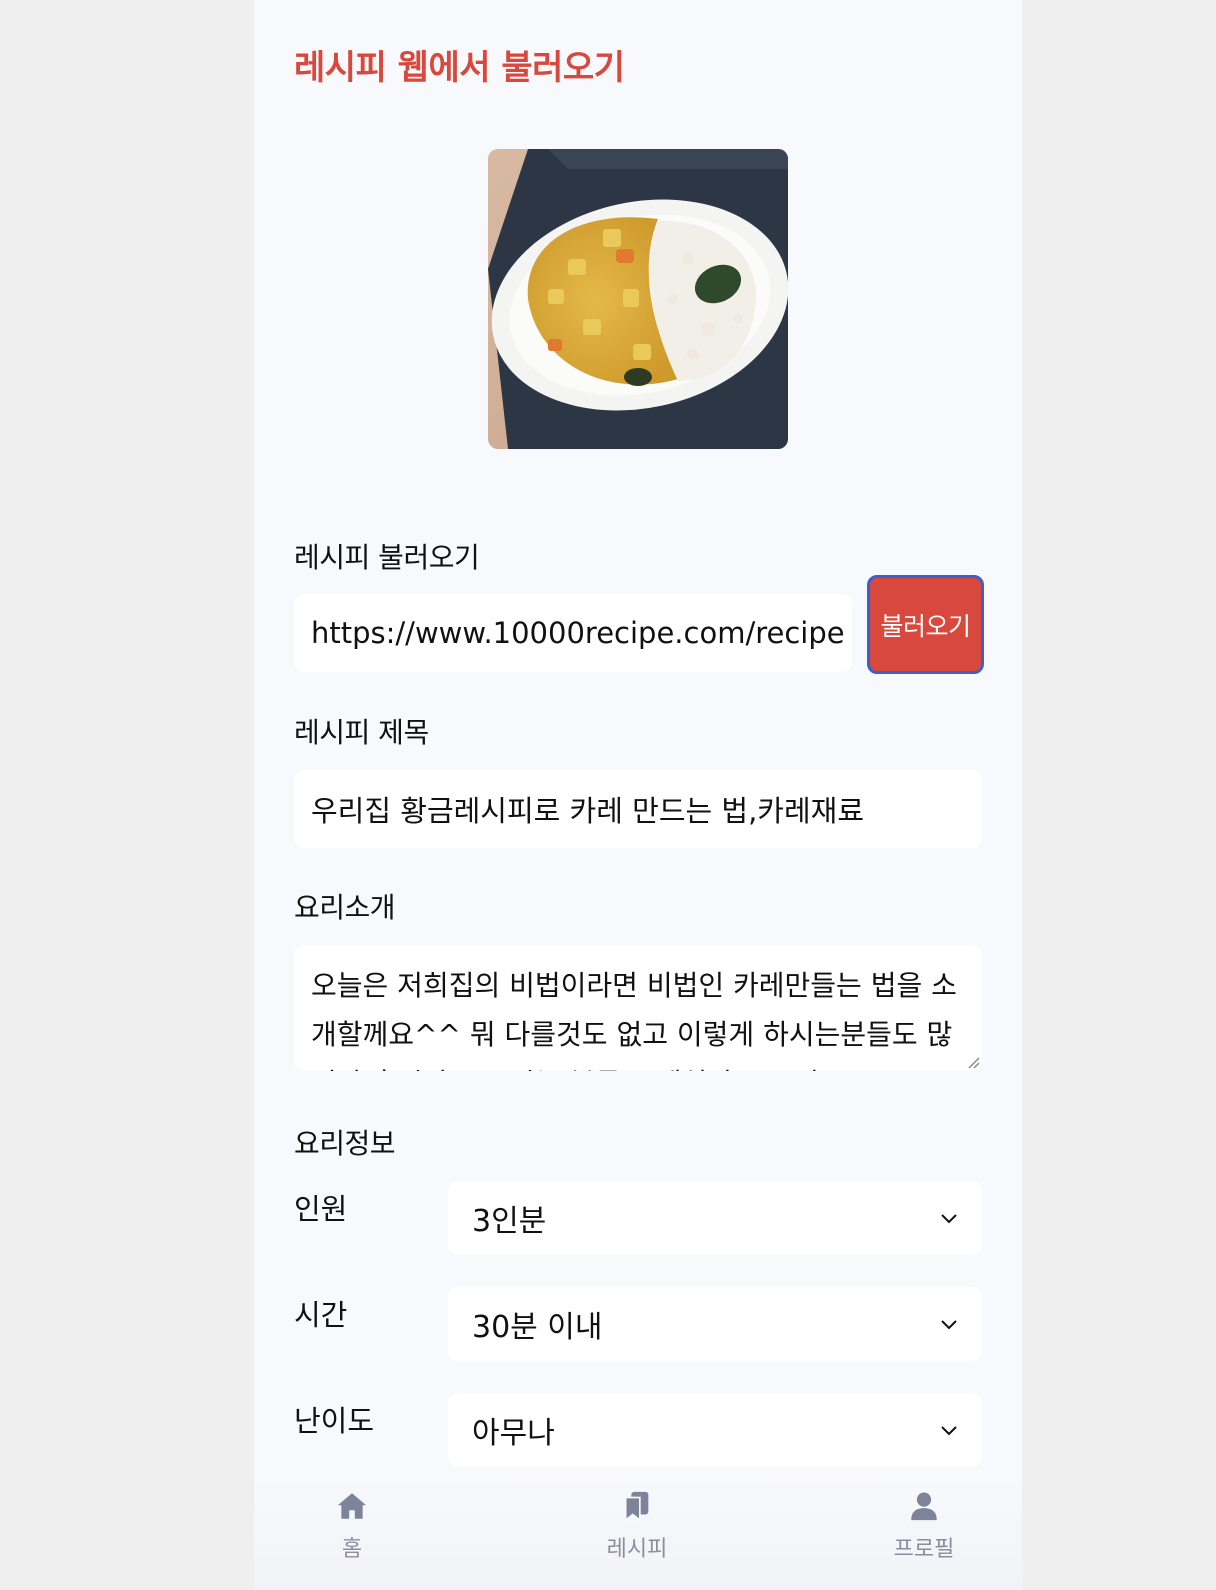  Describe the element at coordinates (924, 1506) in the screenshot. I see `user-icon` at that location.